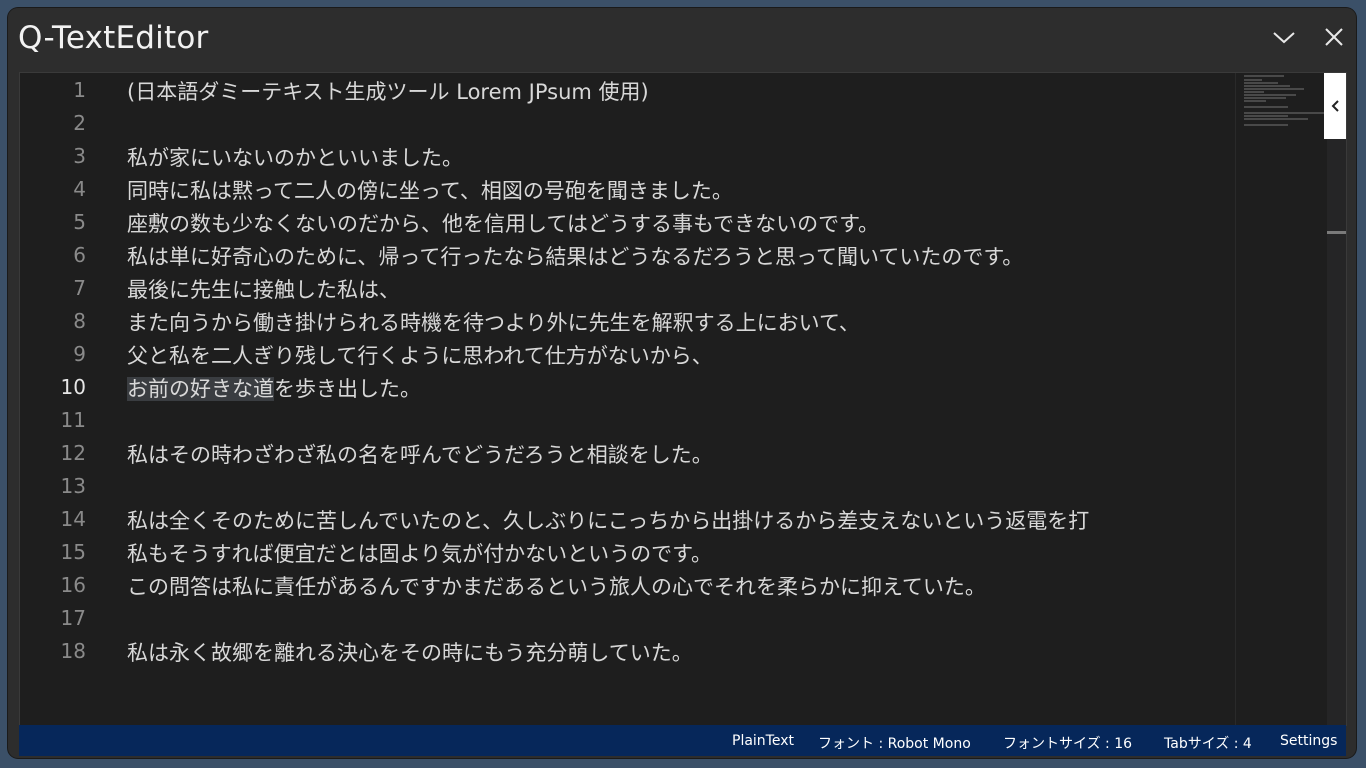  I want to click on line-number: 14, so click(73, 519).